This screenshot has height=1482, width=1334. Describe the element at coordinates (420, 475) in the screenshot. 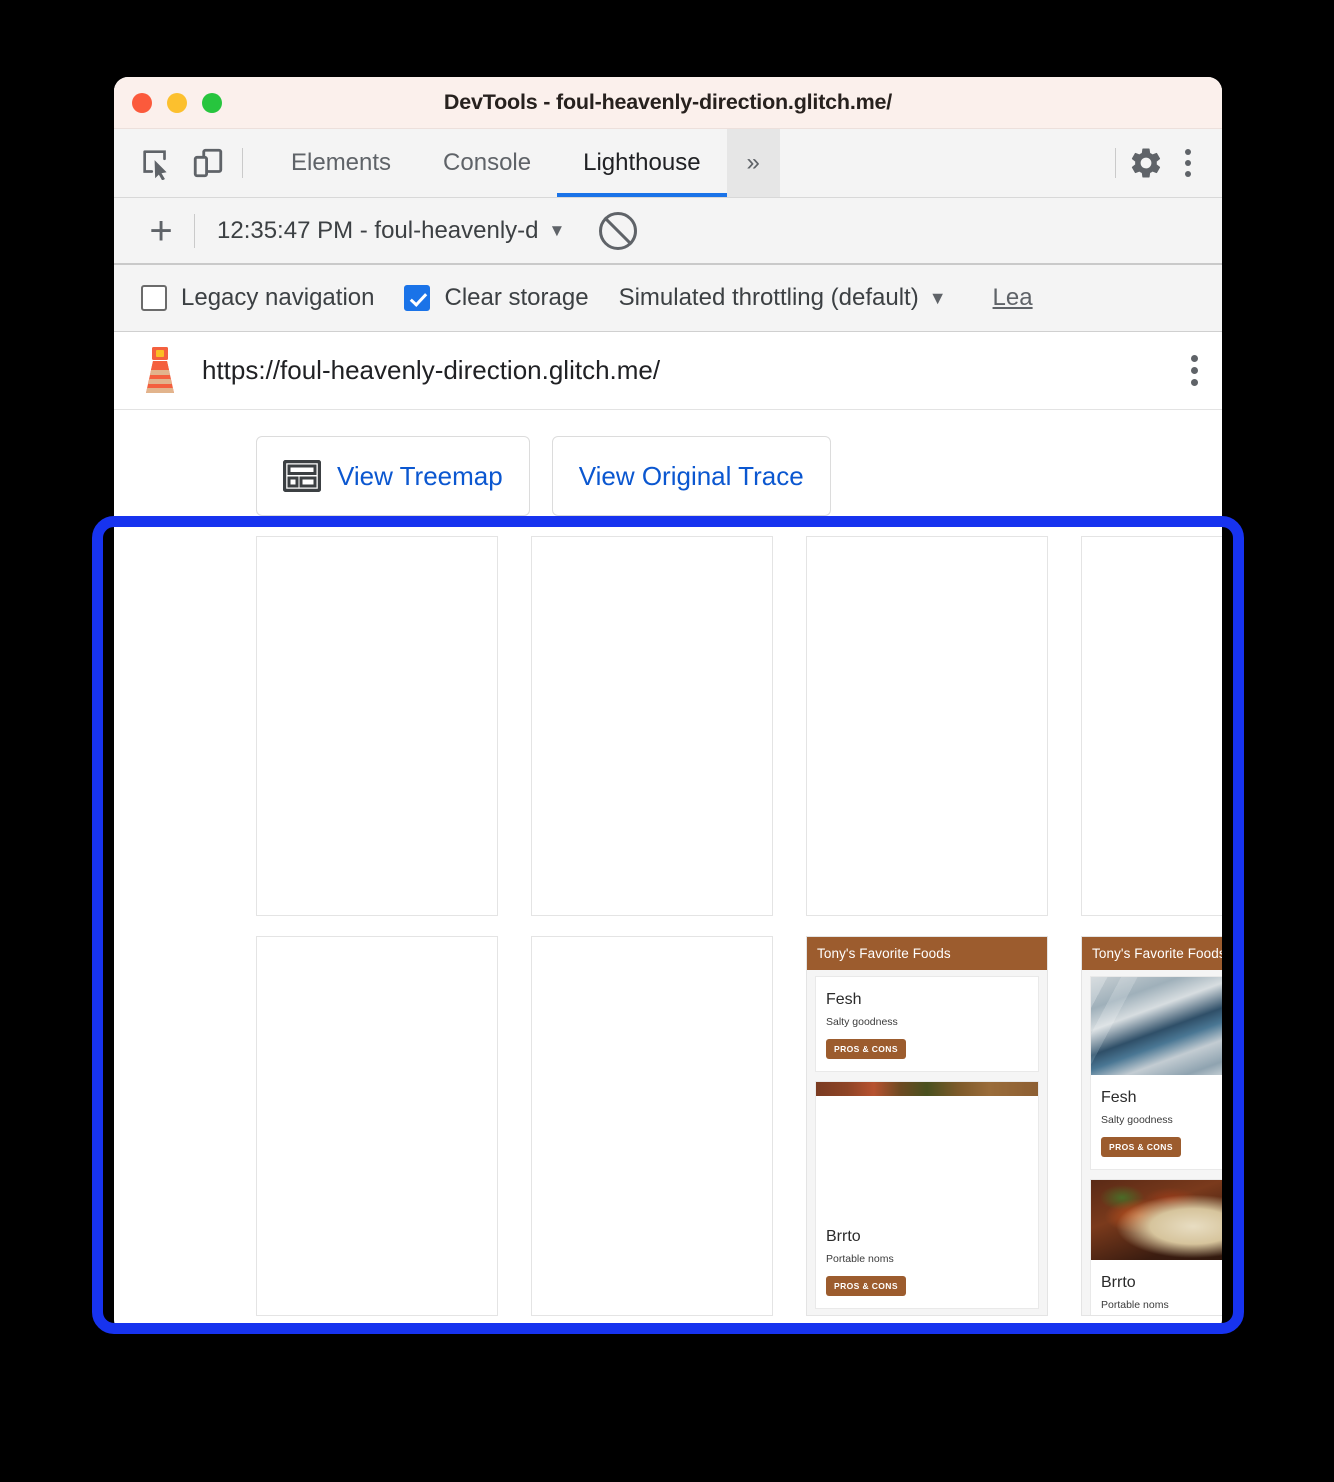

I see `view-treemap-label: View Treemap` at that location.